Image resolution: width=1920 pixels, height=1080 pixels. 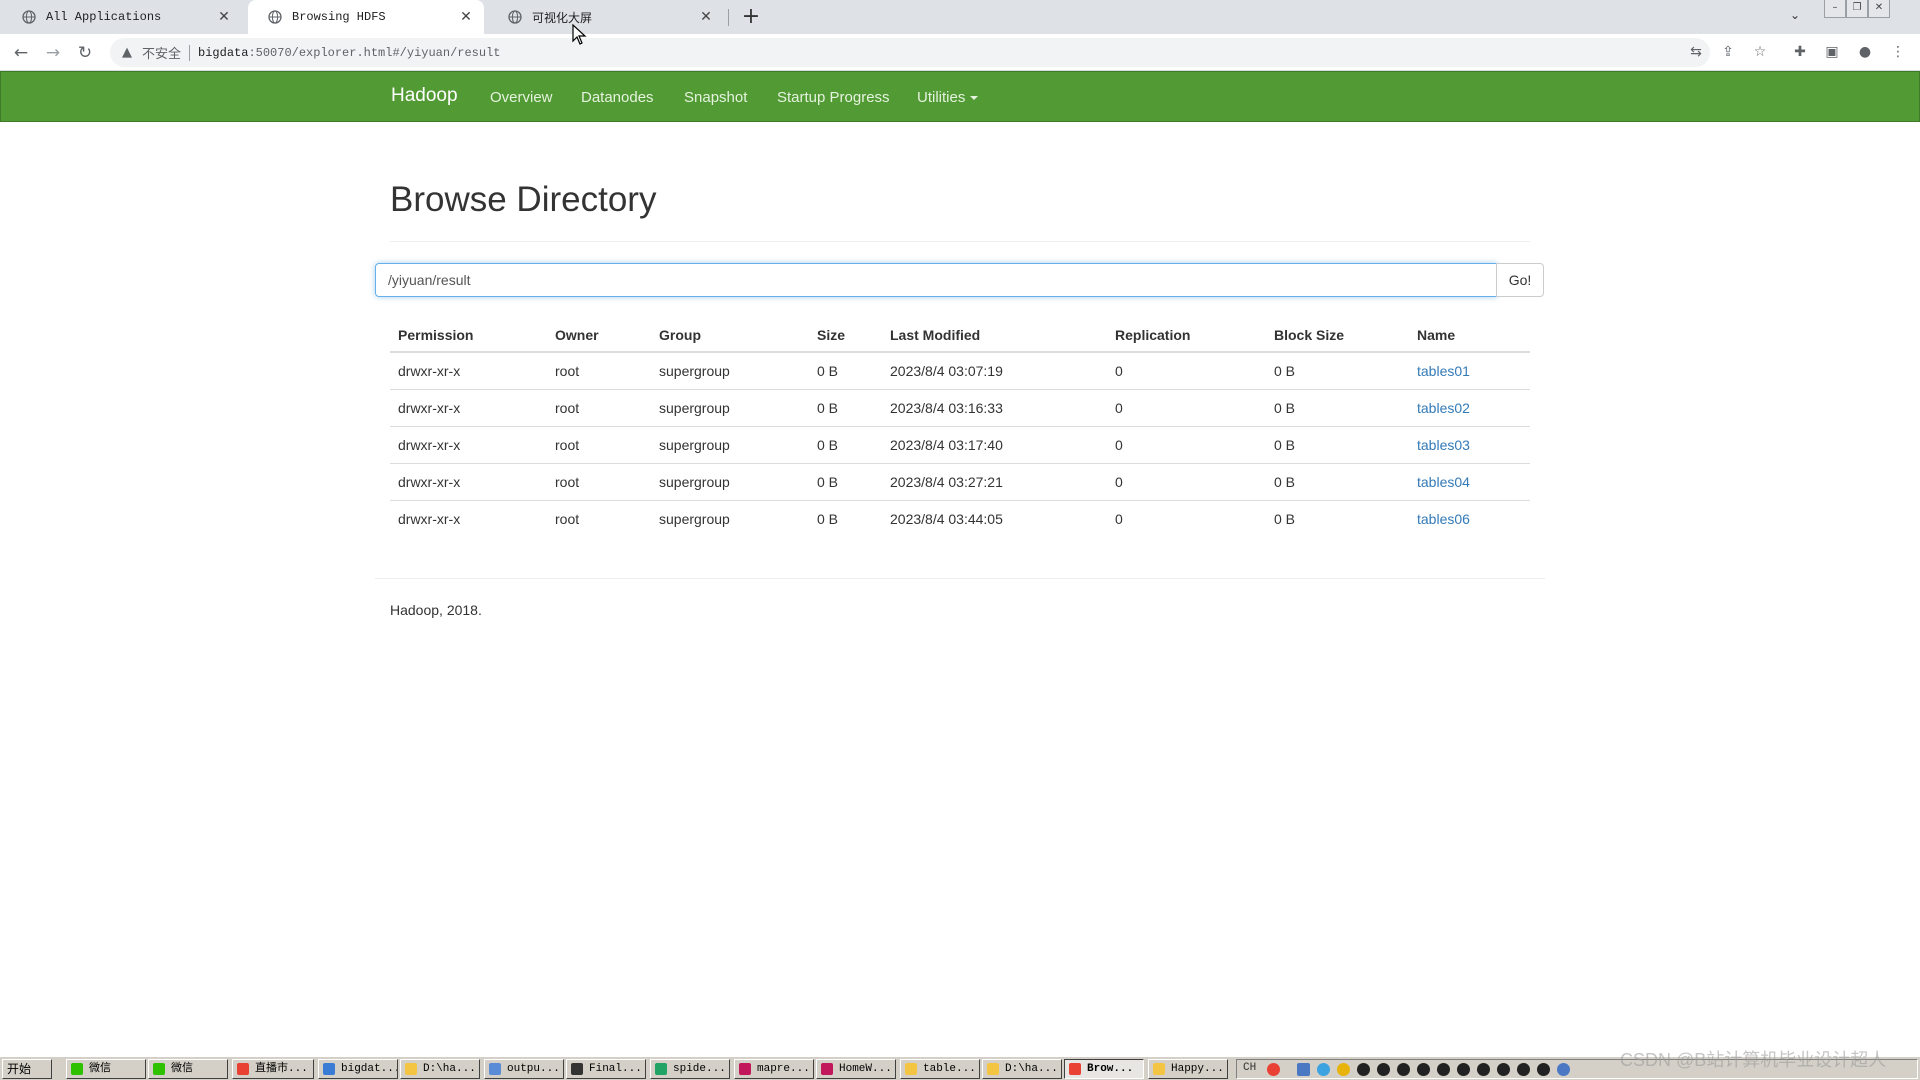 I want to click on directory-path-input, so click(x=936, y=280).